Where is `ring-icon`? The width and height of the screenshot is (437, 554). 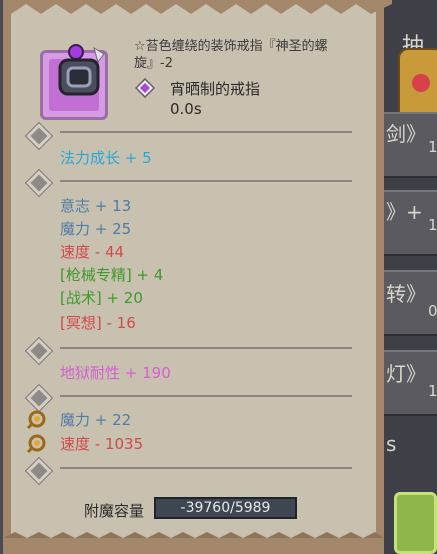
ring-icon is located at coordinates (81, 70).